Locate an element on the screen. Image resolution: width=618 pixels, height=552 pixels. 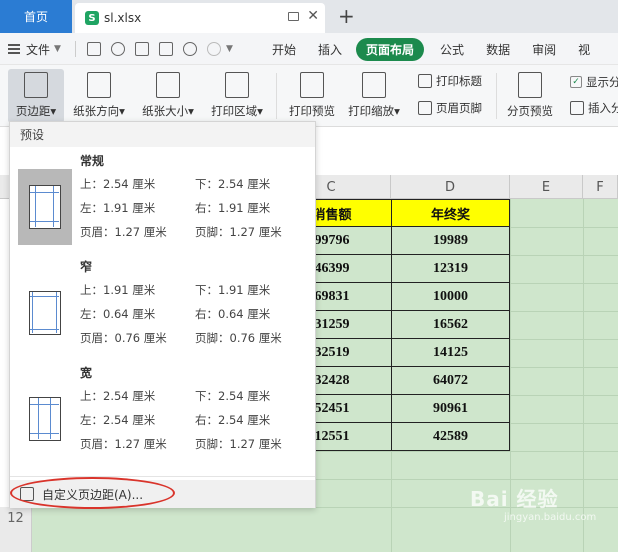
watermark-logo: Bai 经验 is located at coordinates (514, 499).